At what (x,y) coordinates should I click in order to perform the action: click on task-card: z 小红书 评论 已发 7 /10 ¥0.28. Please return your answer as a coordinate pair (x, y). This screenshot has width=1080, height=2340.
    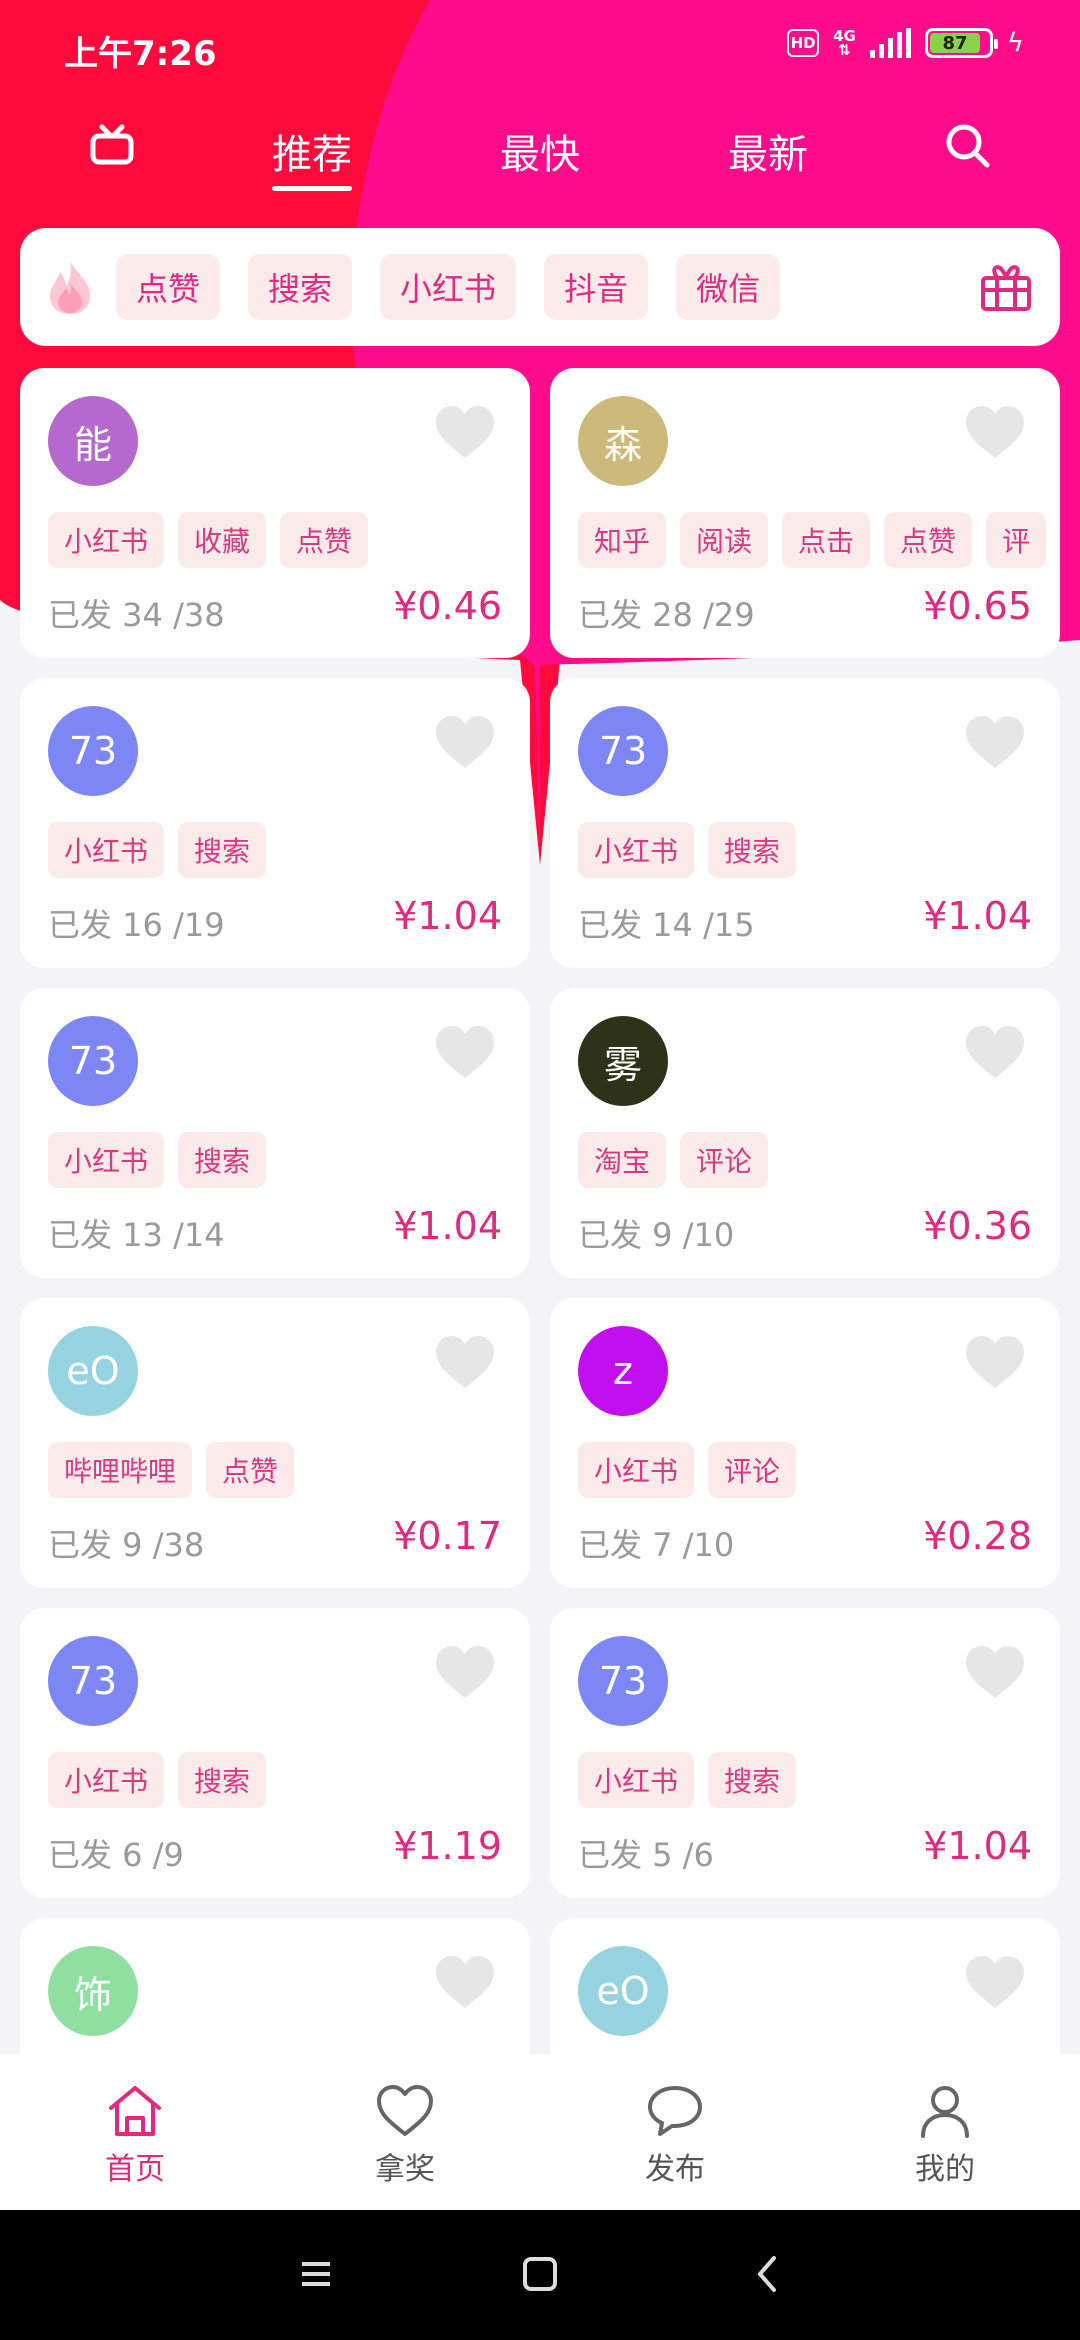
    Looking at the image, I should click on (805, 1443).